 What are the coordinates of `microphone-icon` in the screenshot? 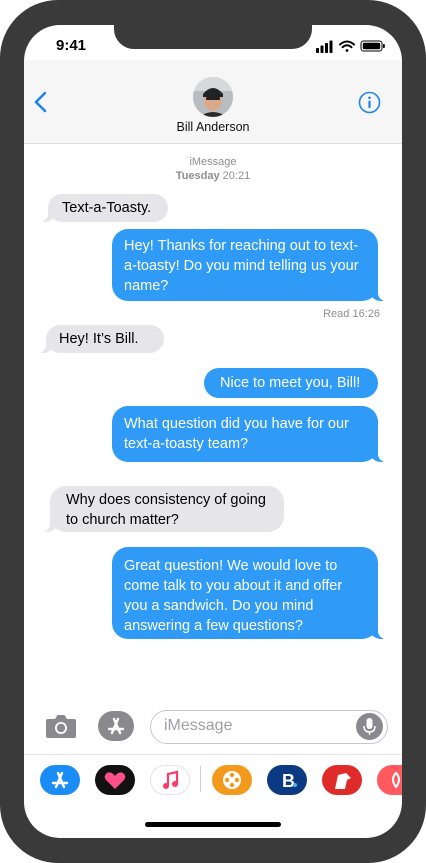 It's located at (369, 726).